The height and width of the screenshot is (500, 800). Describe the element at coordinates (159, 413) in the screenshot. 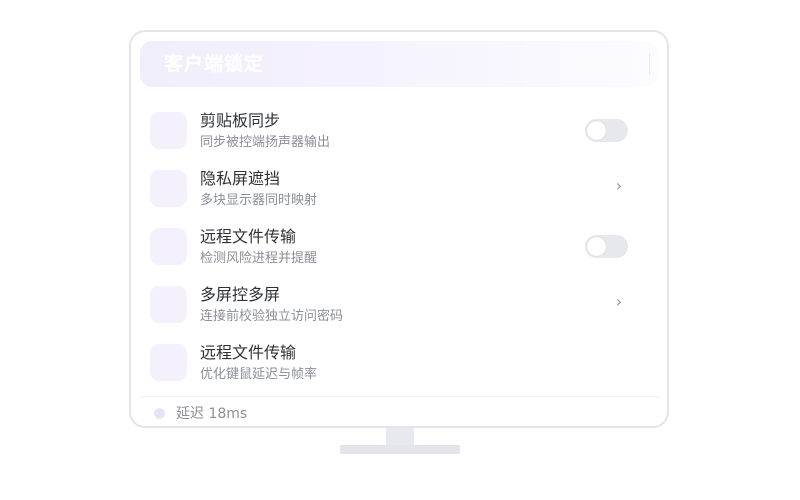

I see `status-dot-icon` at that location.